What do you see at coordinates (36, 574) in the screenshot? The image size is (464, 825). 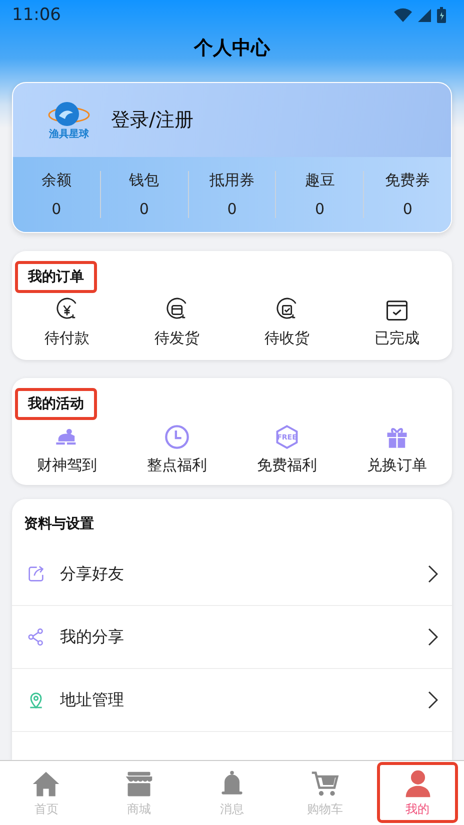 I see `share-icon` at bounding box center [36, 574].